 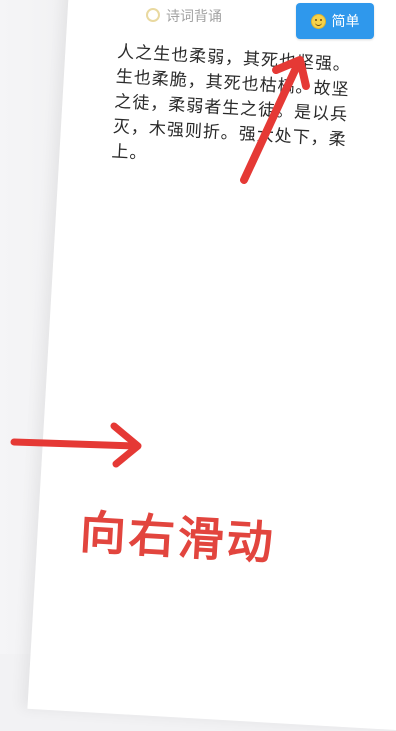 I want to click on app-name: 诗词背诵, so click(x=194, y=17).